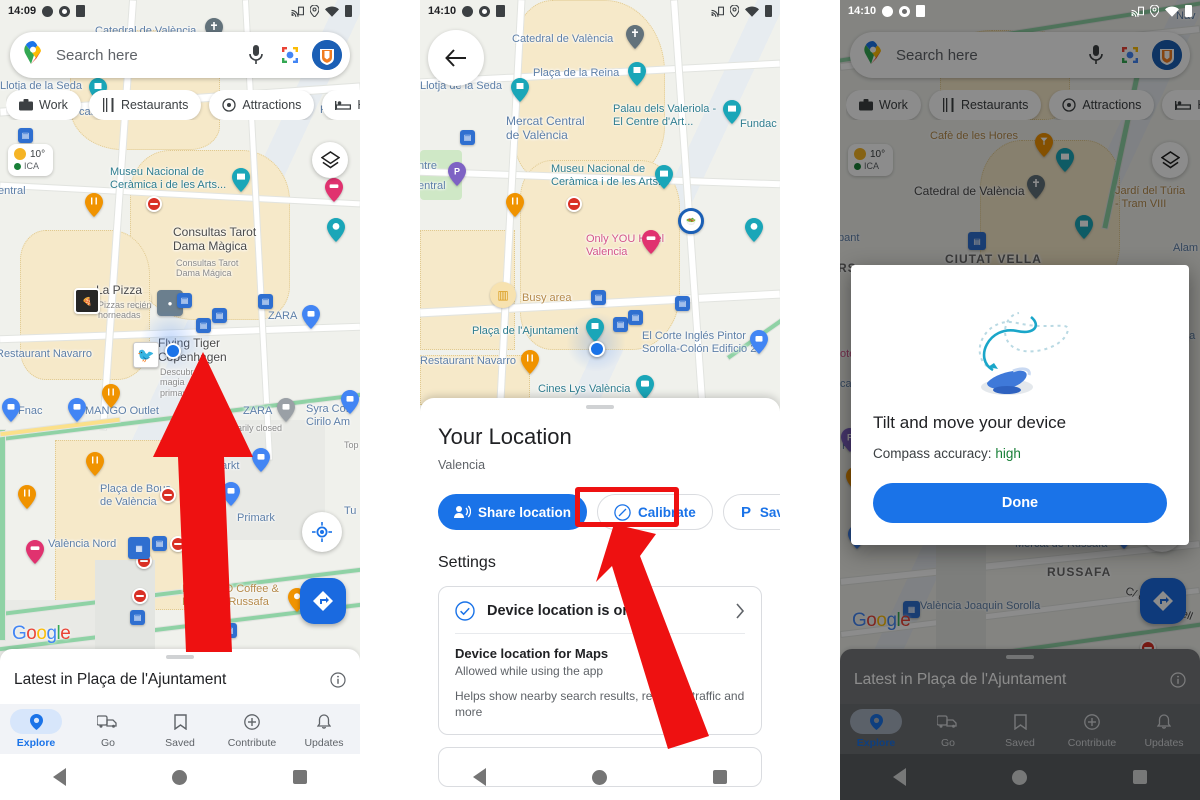 The width and height of the screenshot is (1200, 800). I want to click on map-photo-marker: 🥗, so click(691, 221).